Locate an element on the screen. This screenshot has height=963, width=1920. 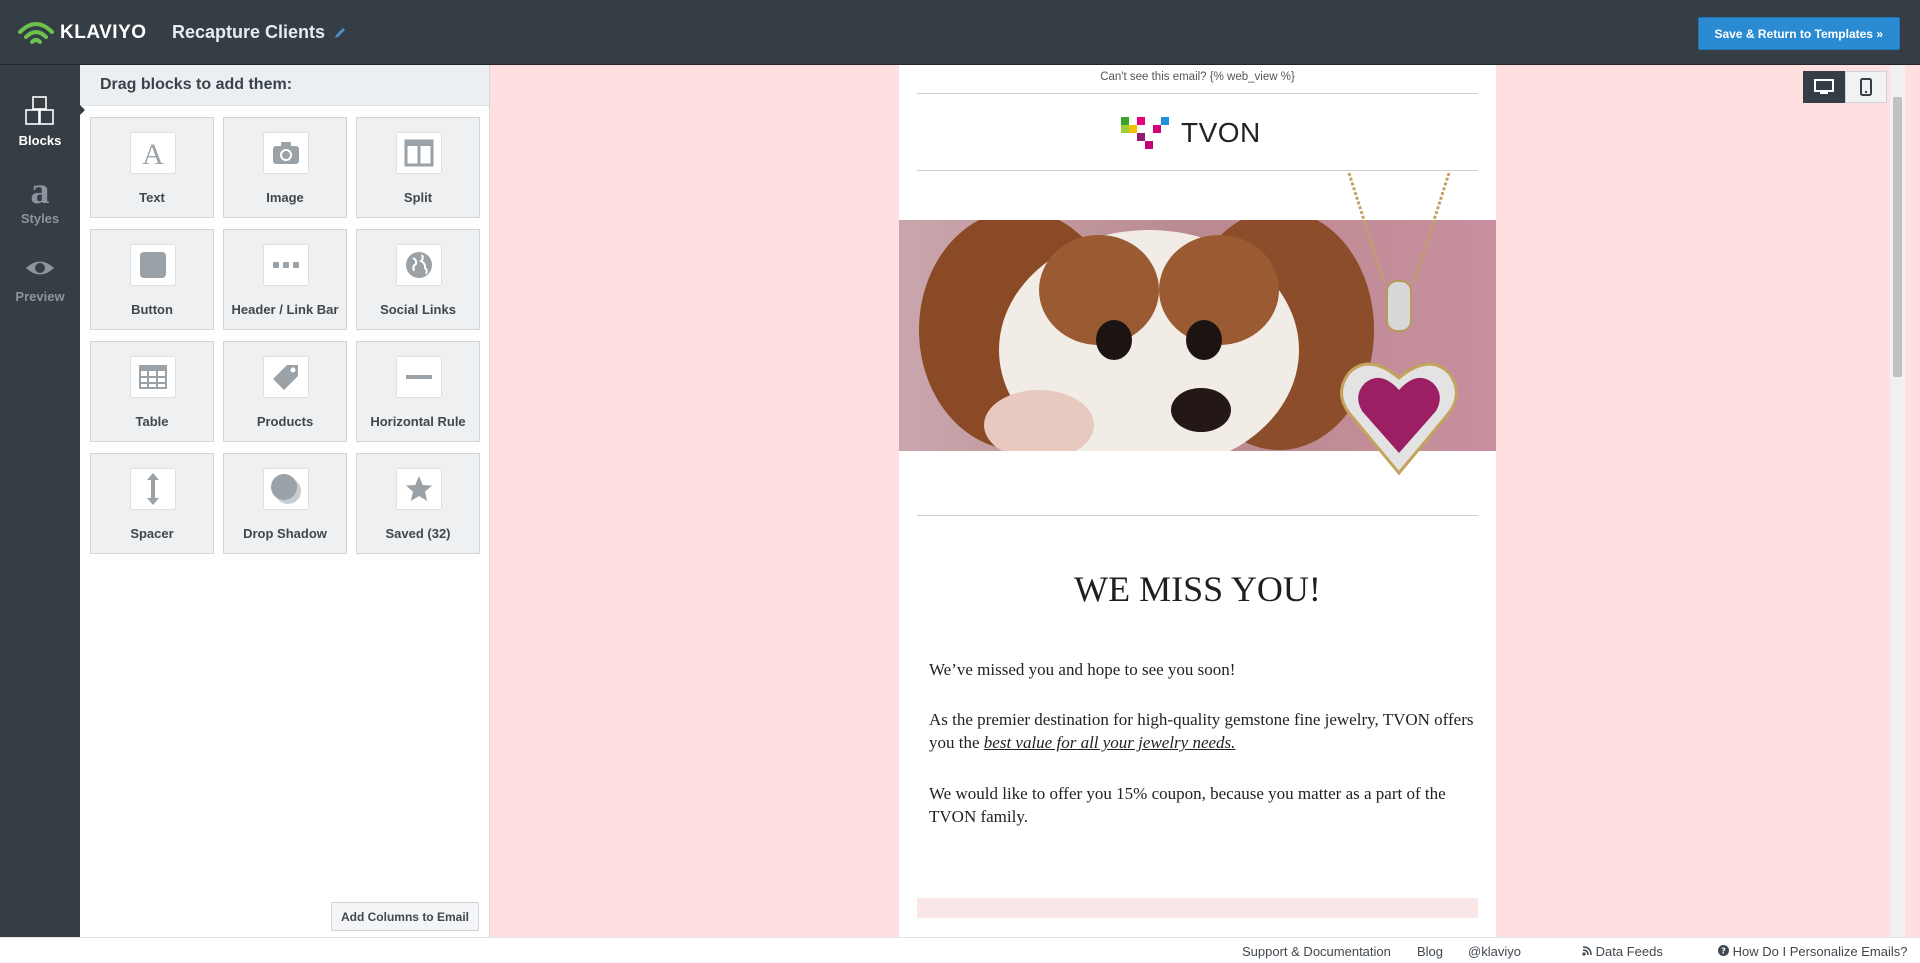
left-rail: Blocks a Styles Preview is located at coordinates (42, 501).